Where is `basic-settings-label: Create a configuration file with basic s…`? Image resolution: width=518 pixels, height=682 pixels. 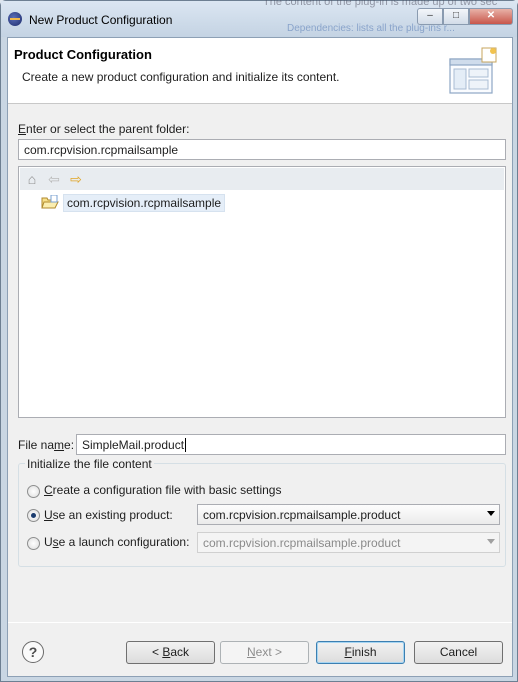
basic-settings-label: Create a configuration file with basic s… is located at coordinates (162, 490).